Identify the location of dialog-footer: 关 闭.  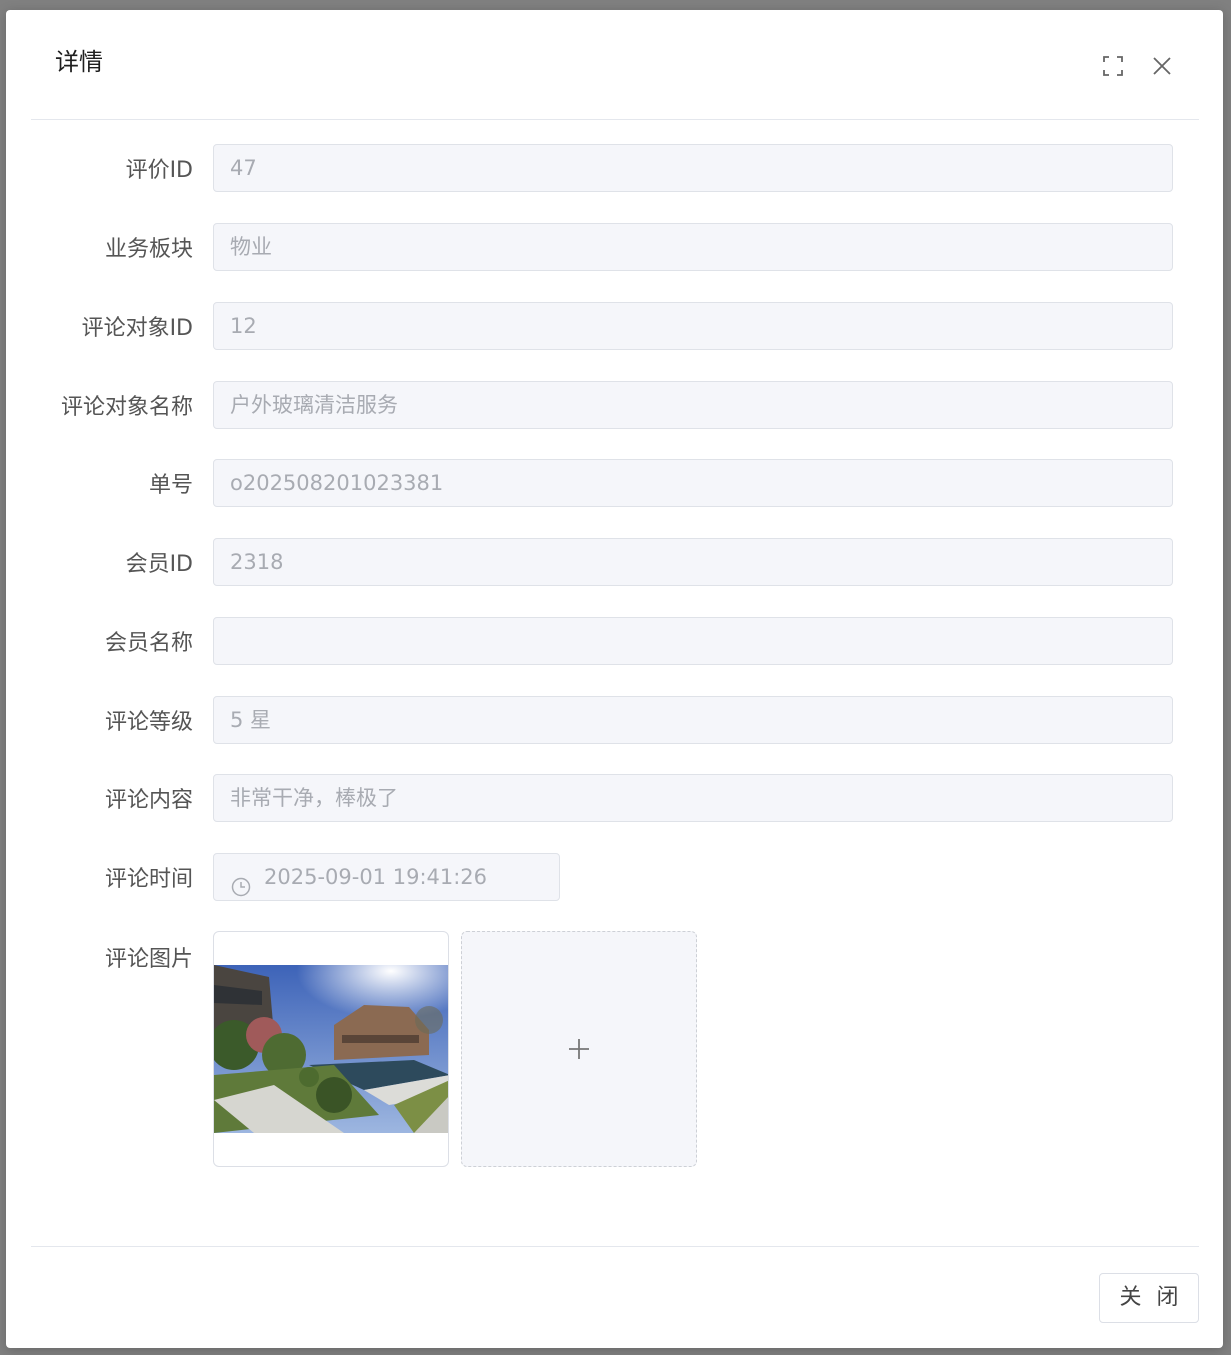
(615, 1297).